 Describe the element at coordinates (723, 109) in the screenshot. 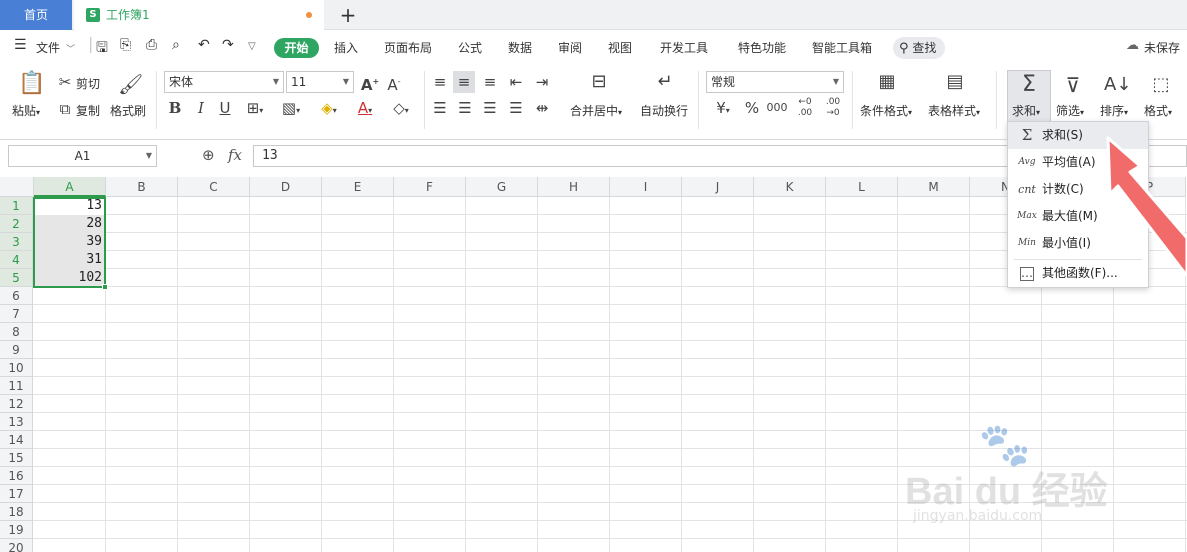

I see `currency-icon: ¥▾` at that location.